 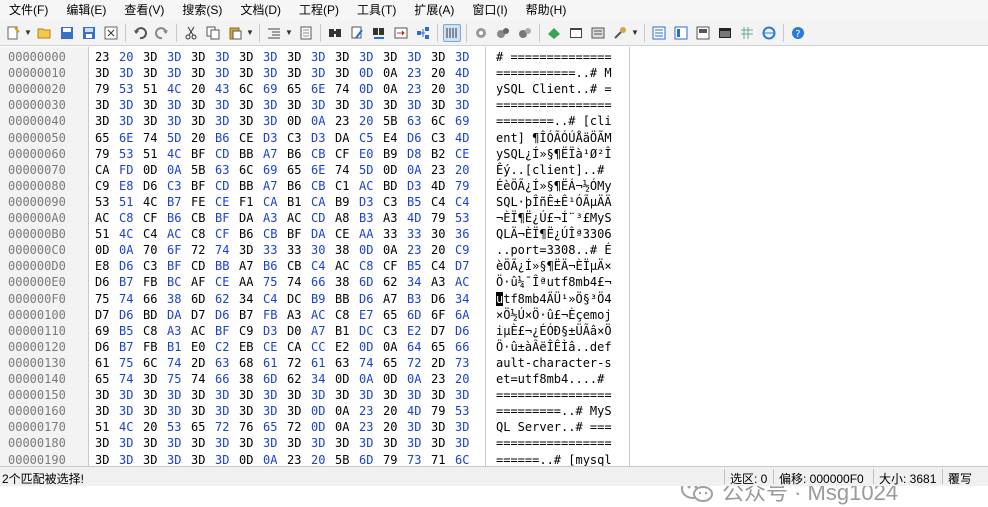 I want to click on hex-byte: CD, so click(x=323, y=218).